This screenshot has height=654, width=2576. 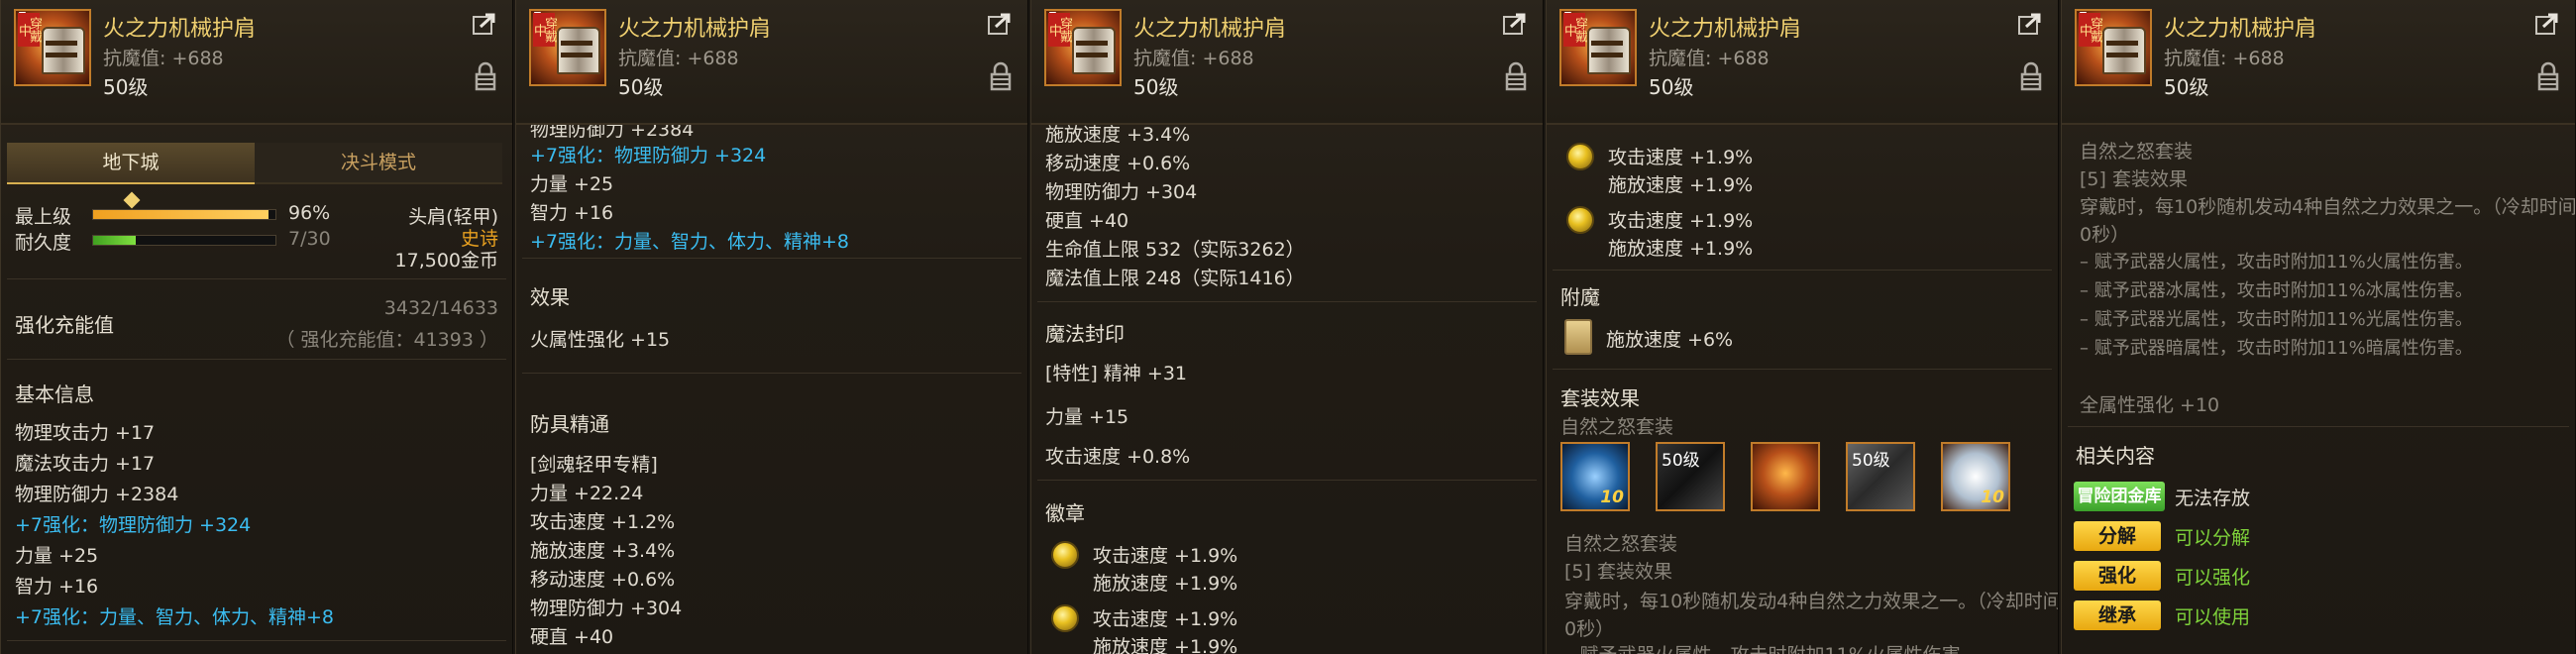 What do you see at coordinates (1871, 461) in the screenshot?
I see `set-piece-label: 50级` at bounding box center [1871, 461].